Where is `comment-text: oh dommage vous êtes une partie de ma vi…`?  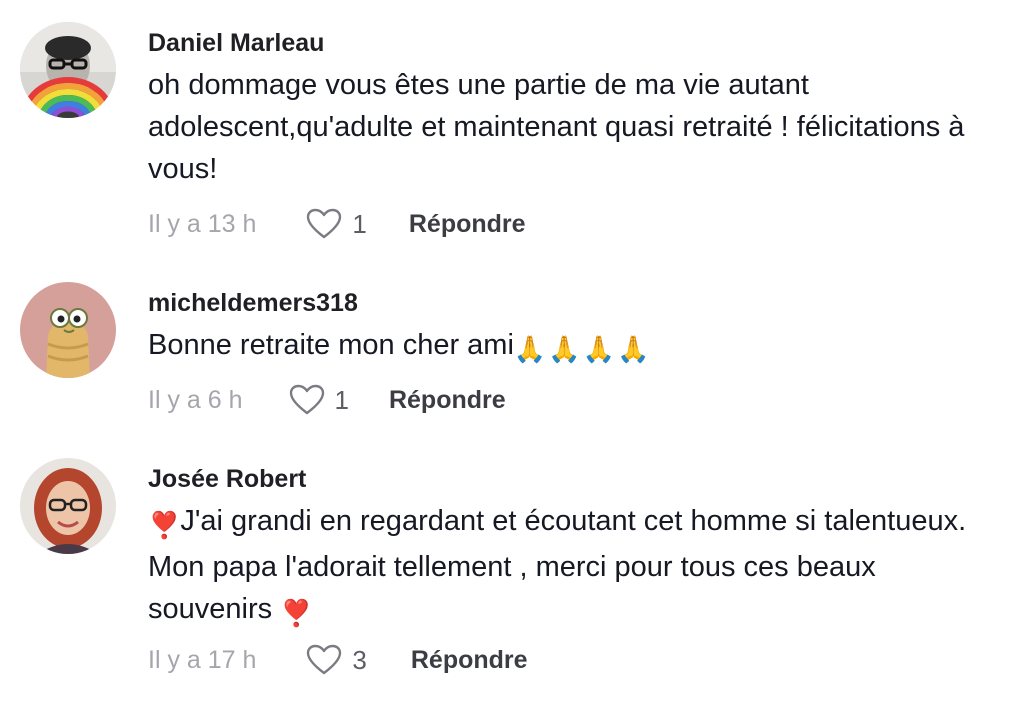
comment-text: oh dommage vous êtes une partie de ma vi… is located at coordinates (556, 127).